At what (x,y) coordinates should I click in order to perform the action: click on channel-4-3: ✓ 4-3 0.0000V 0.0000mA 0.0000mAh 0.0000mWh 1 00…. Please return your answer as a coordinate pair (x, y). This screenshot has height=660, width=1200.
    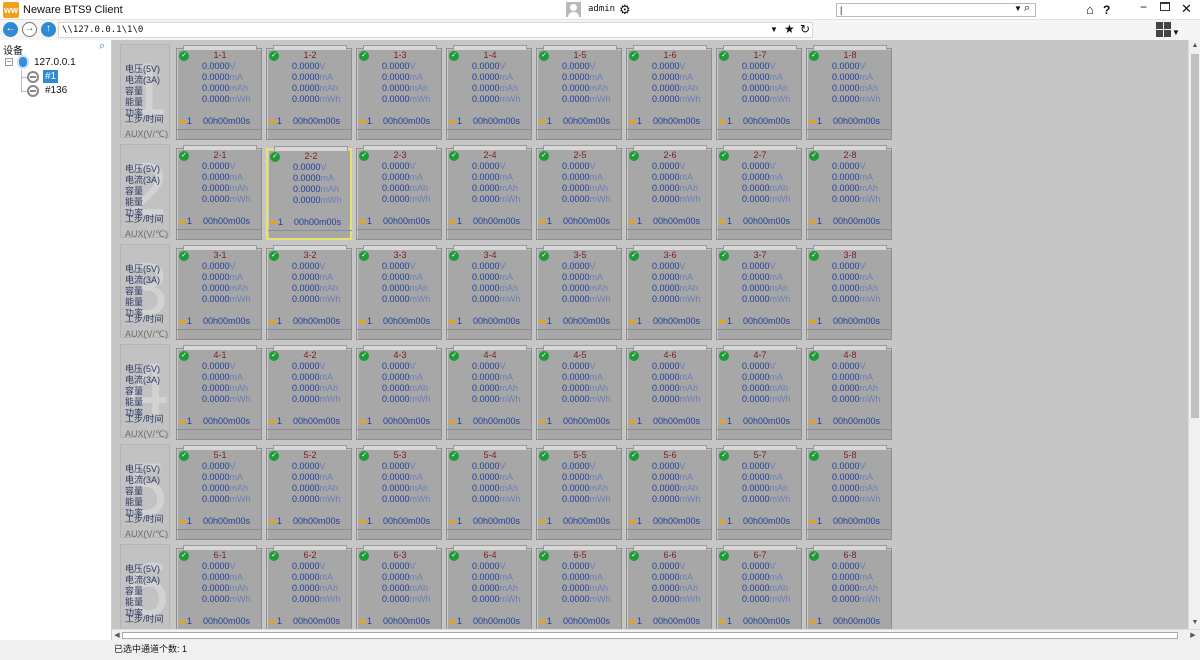
    Looking at the image, I should click on (399, 392).